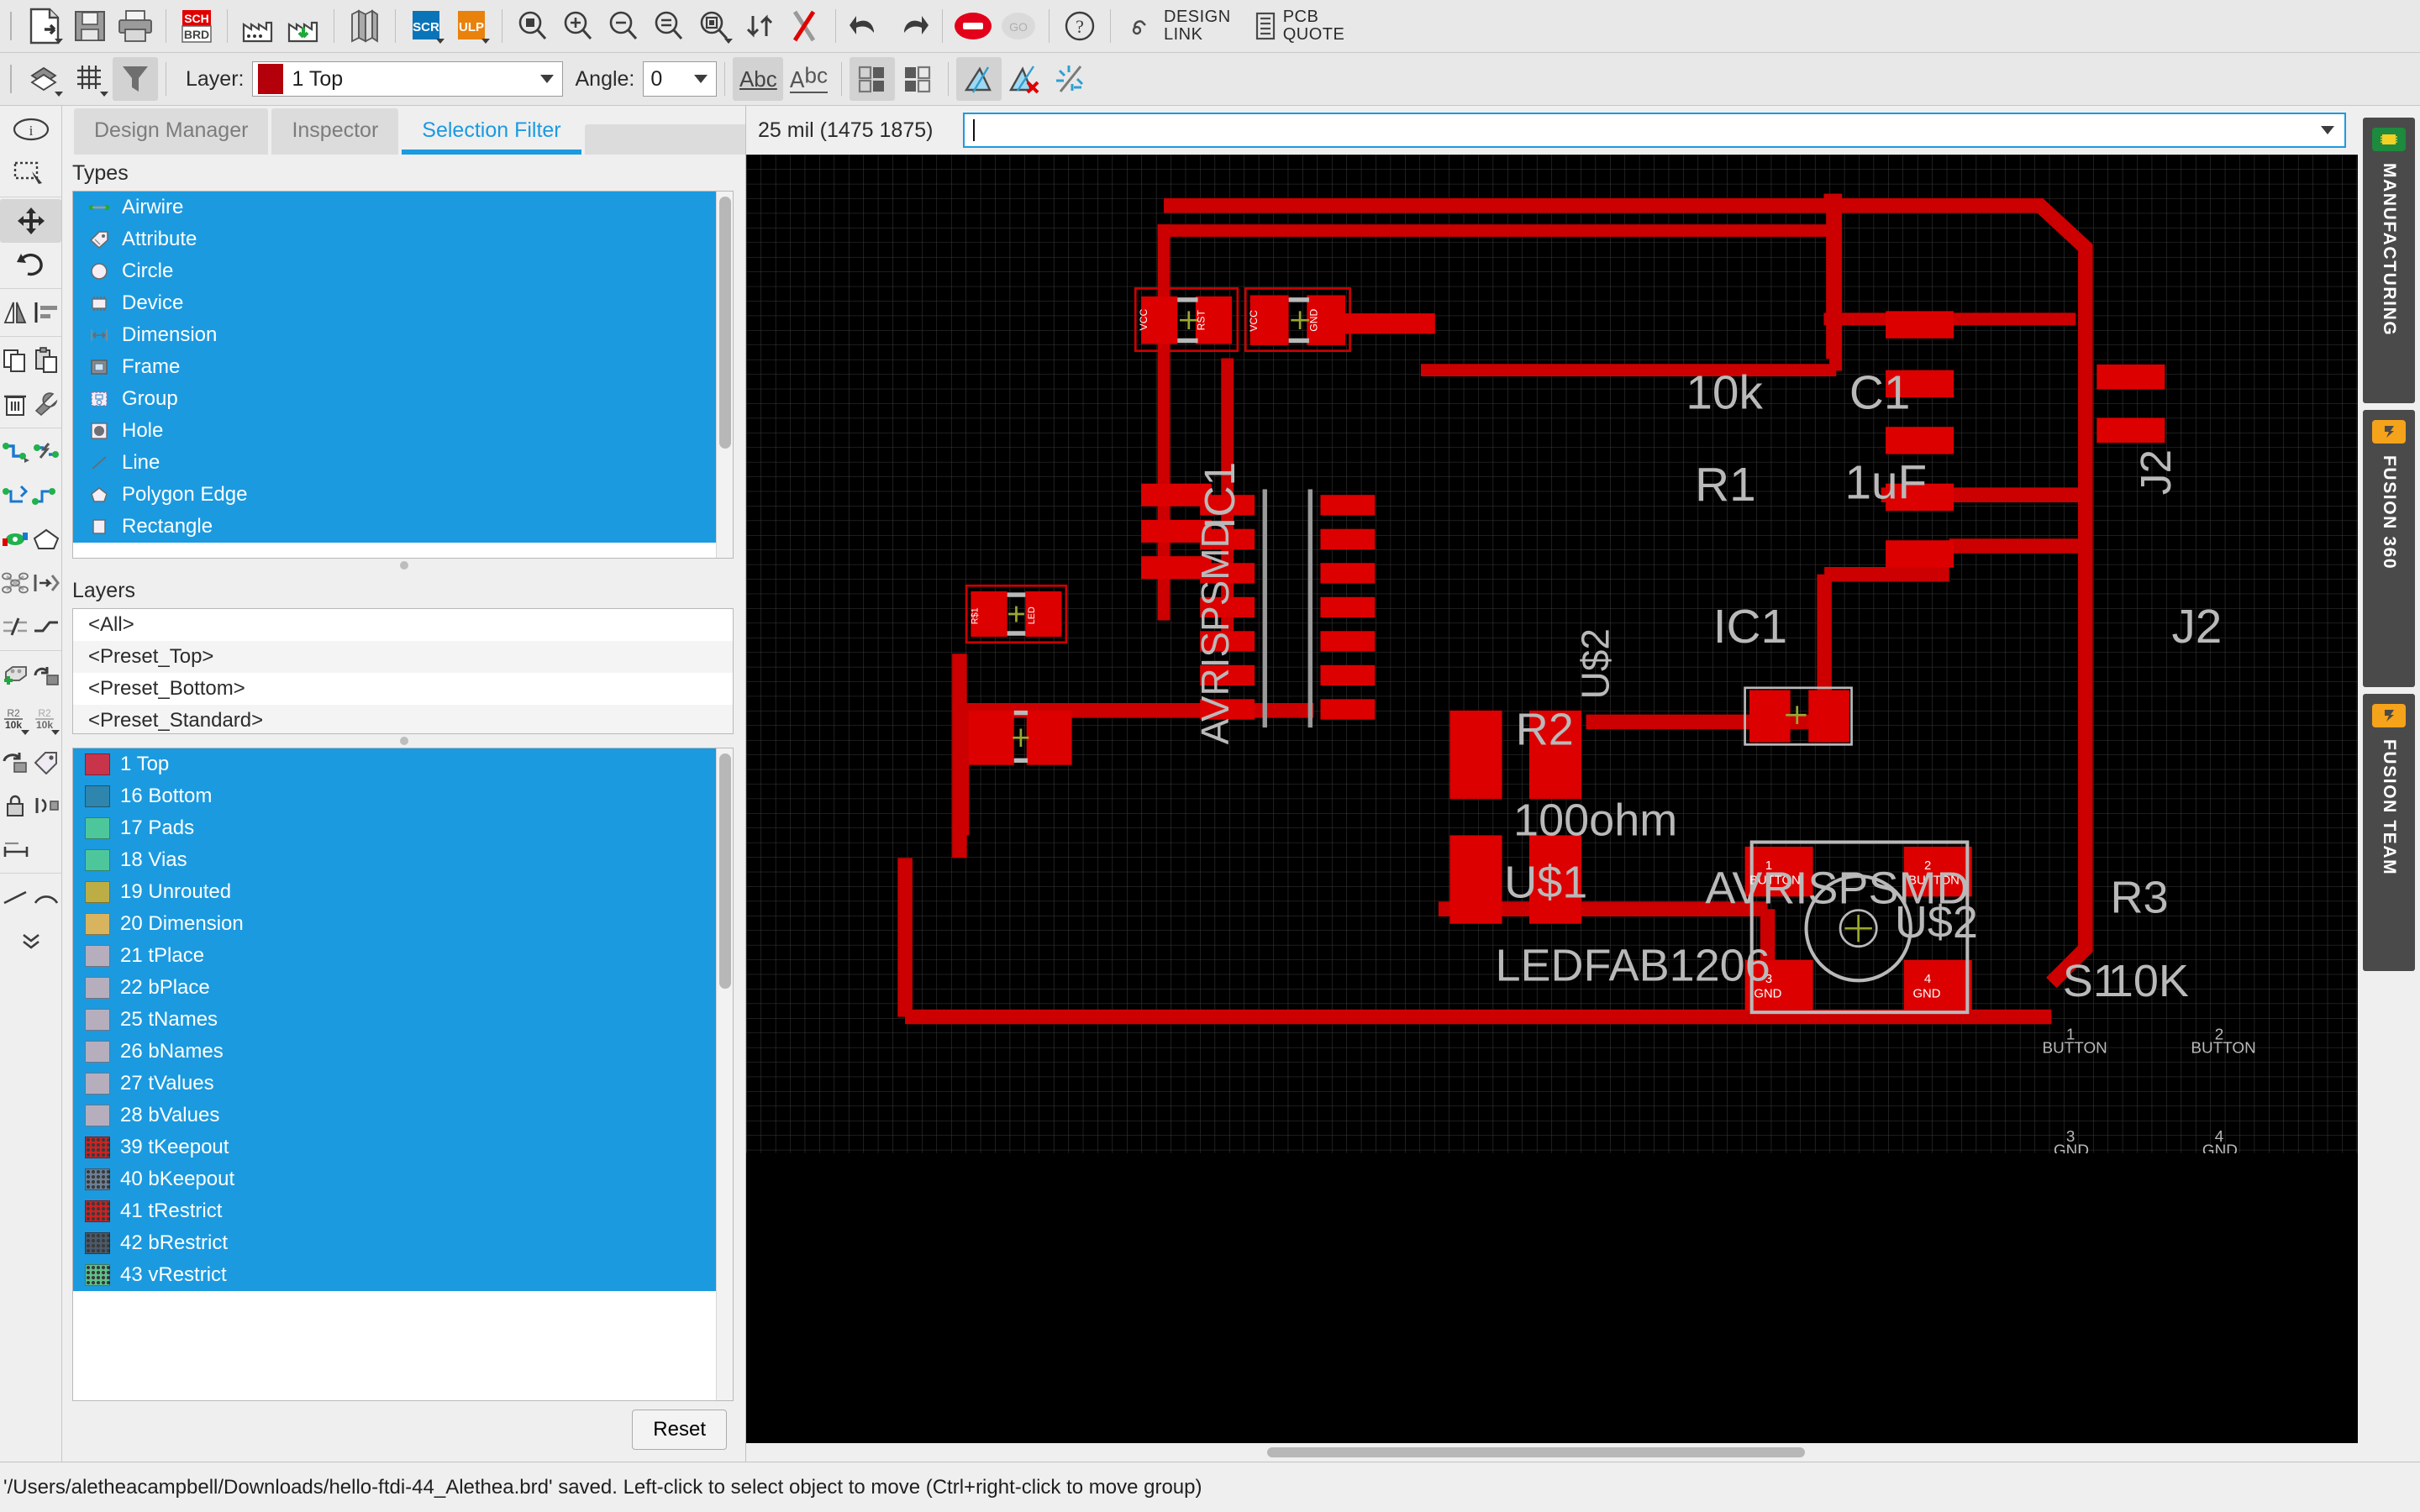 The image size is (2420, 1512). I want to click on polygon-tool, so click(46, 539).